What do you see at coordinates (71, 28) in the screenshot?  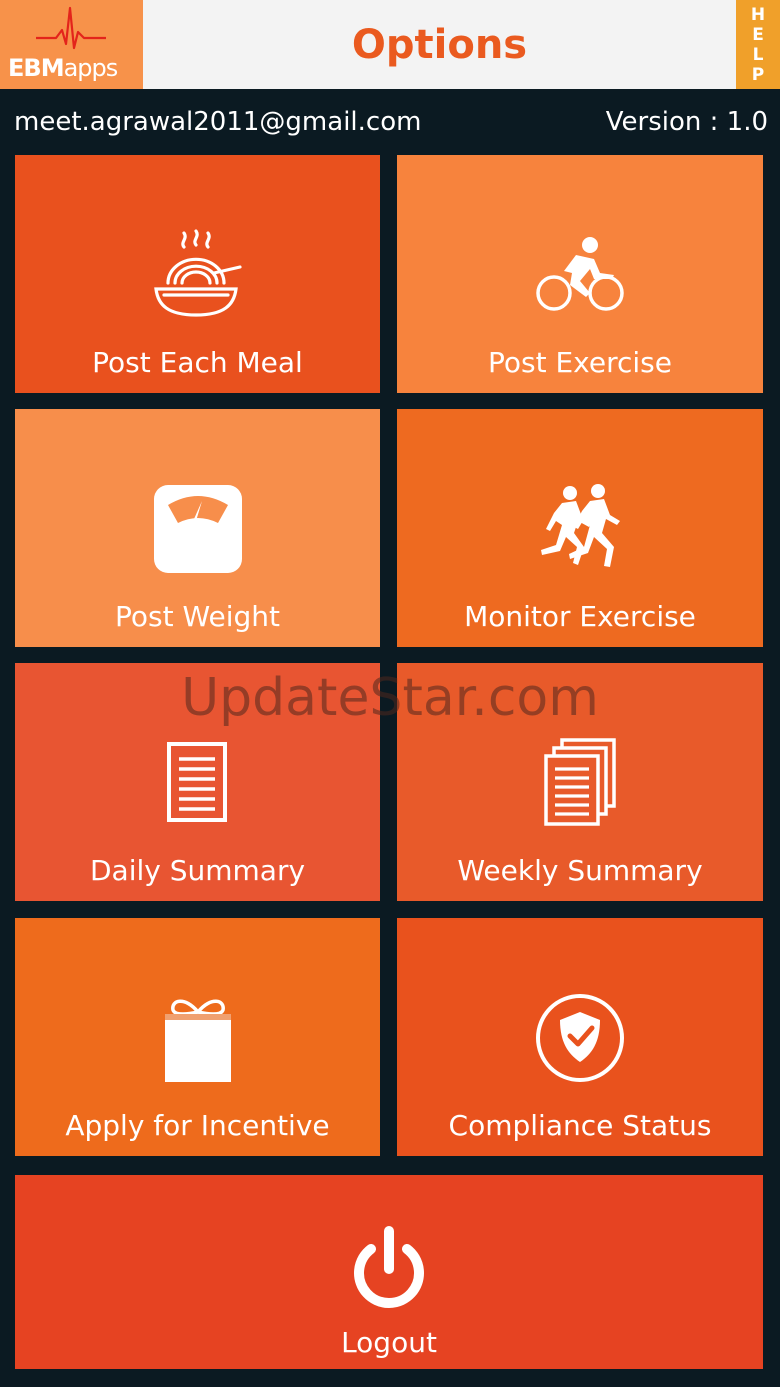 I see `heartbeat-icon` at bounding box center [71, 28].